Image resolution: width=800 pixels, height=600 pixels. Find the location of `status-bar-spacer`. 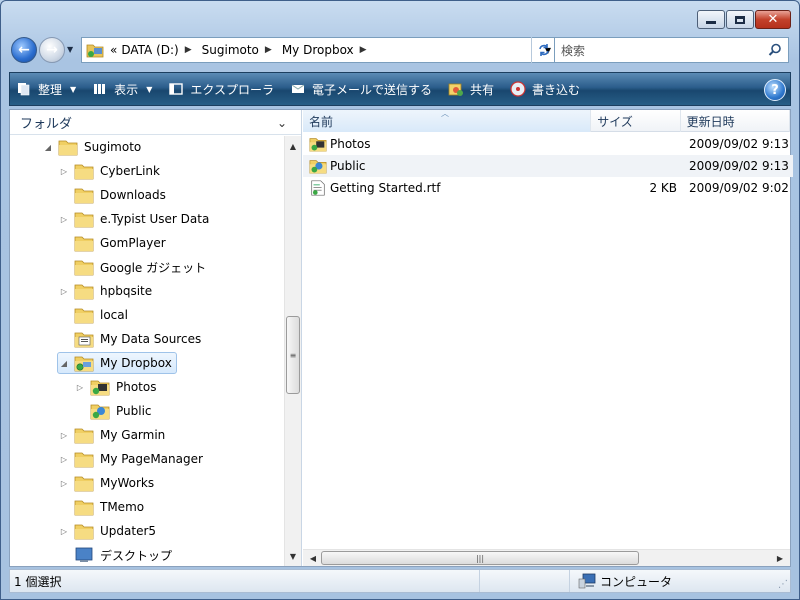

status-bar-spacer is located at coordinates (525, 581).